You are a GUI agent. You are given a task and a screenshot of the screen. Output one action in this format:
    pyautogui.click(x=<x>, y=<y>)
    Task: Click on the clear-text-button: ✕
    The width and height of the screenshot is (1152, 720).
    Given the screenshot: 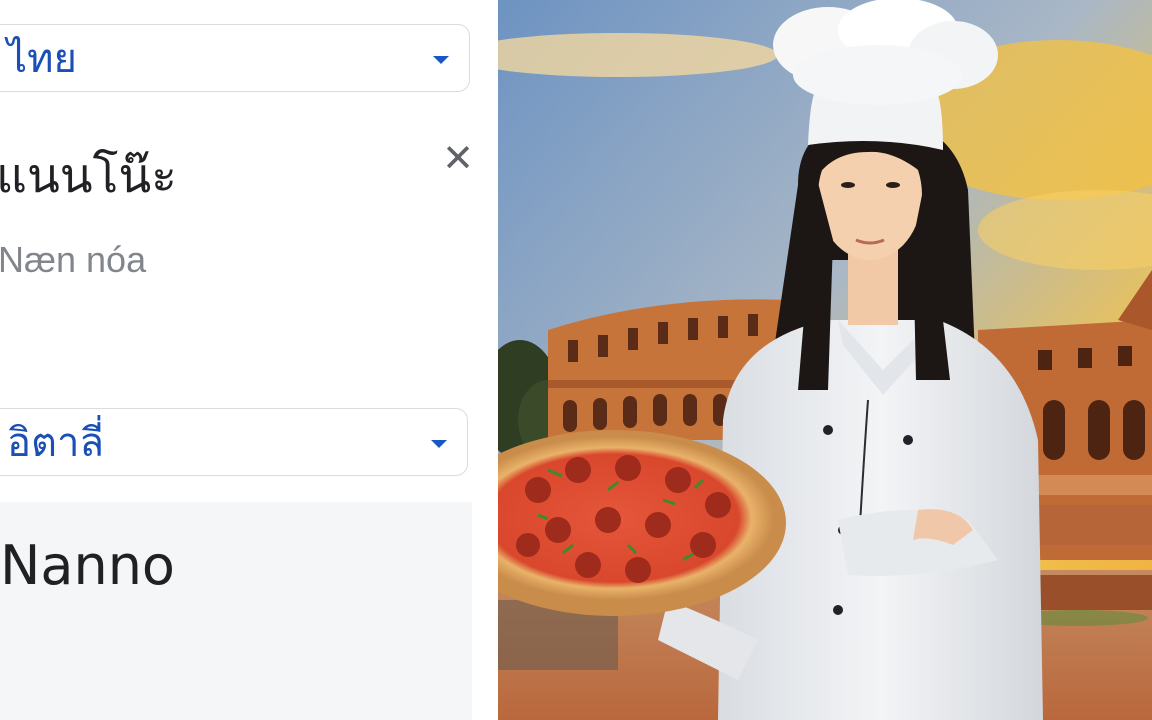 What is the action you would take?
    pyautogui.click(x=458, y=158)
    